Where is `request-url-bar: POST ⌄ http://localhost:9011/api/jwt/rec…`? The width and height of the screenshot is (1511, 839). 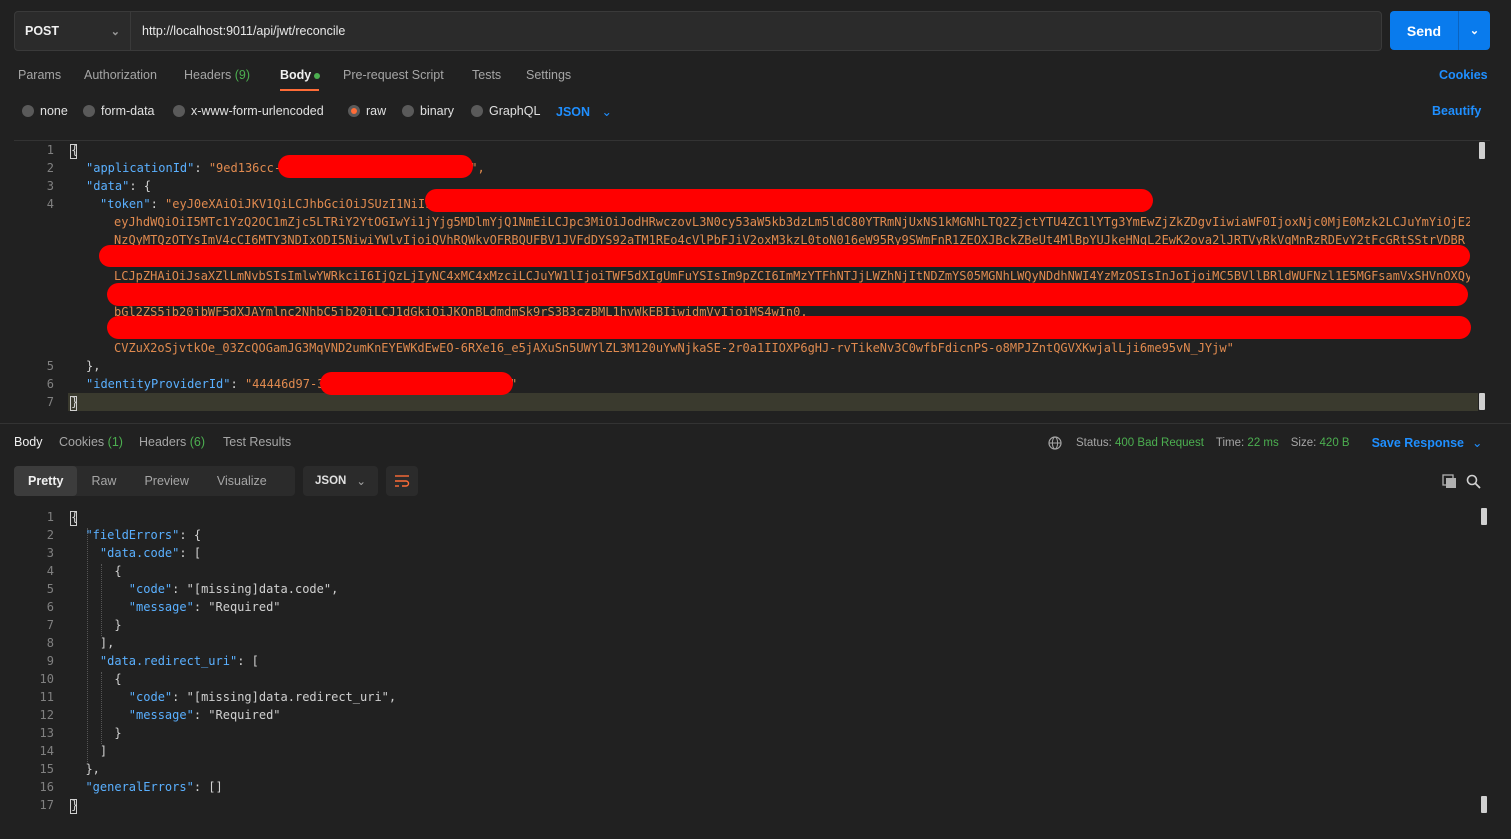 request-url-bar: POST ⌄ http://localhost:9011/api/jwt/rec… is located at coordinates (698, 31).